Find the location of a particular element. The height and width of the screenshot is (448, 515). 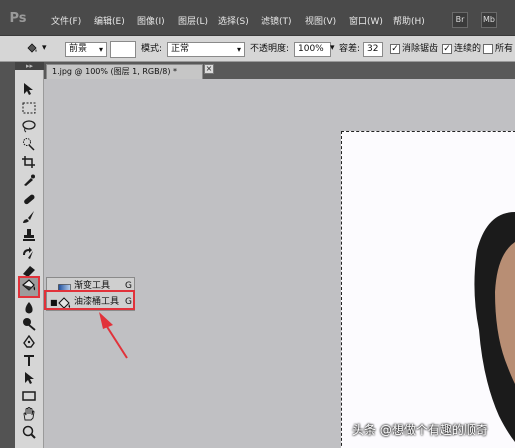

document-tab-strip: 1.jpg @ 100% (图层 1, RGB/8) * × is located at coordinates (279, 70).